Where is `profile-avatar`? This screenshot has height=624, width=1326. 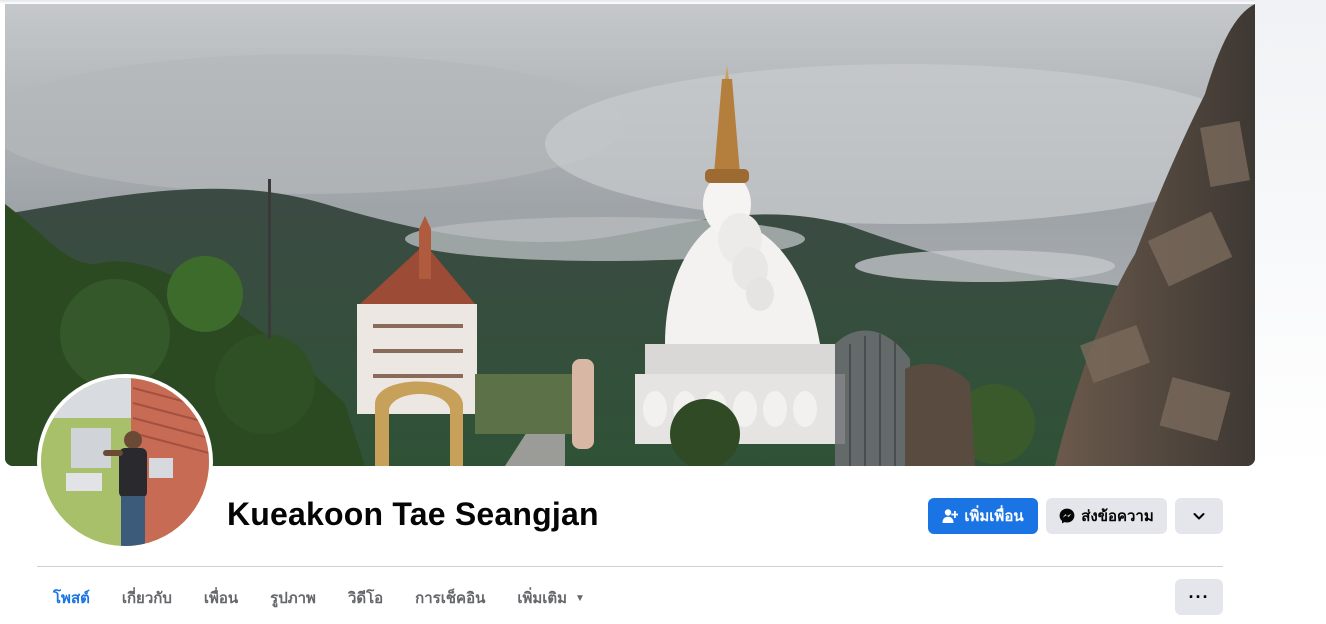
profile-avatar is located at coordinates (125, 462).